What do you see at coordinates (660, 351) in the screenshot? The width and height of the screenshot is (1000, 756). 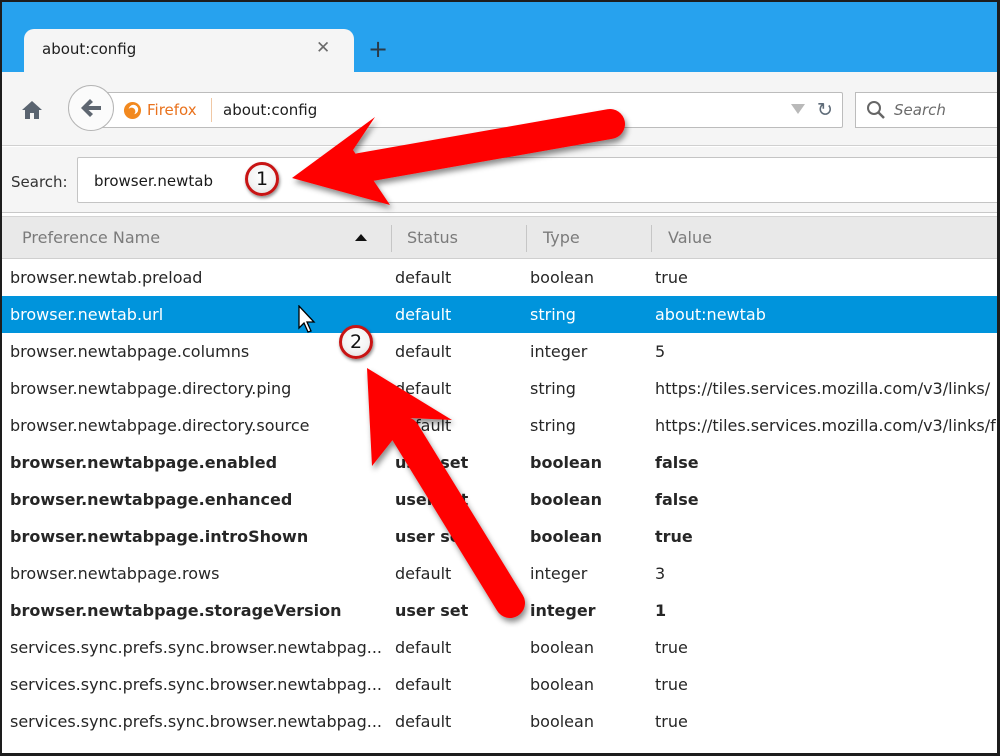 I see `value-cell: 5` at bounding box center [660, 351].